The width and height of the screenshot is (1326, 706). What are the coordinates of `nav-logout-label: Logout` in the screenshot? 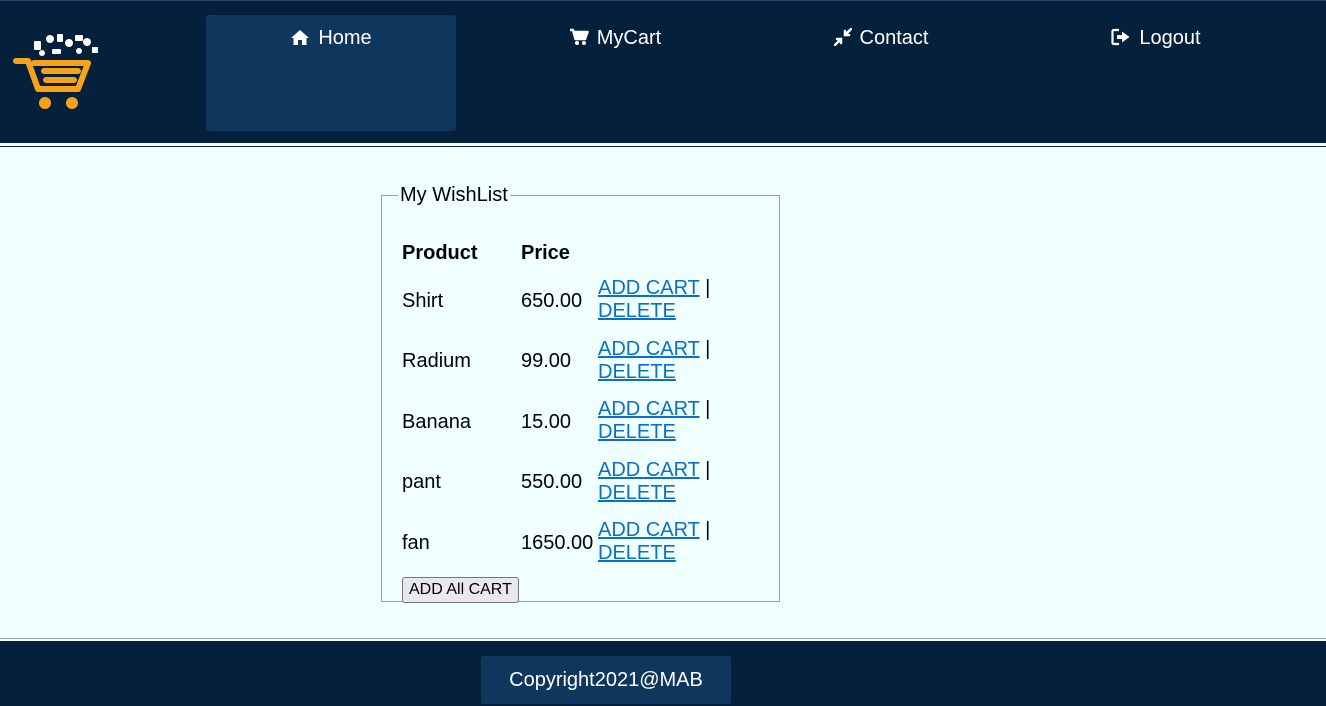 It's located at (1170, 38).